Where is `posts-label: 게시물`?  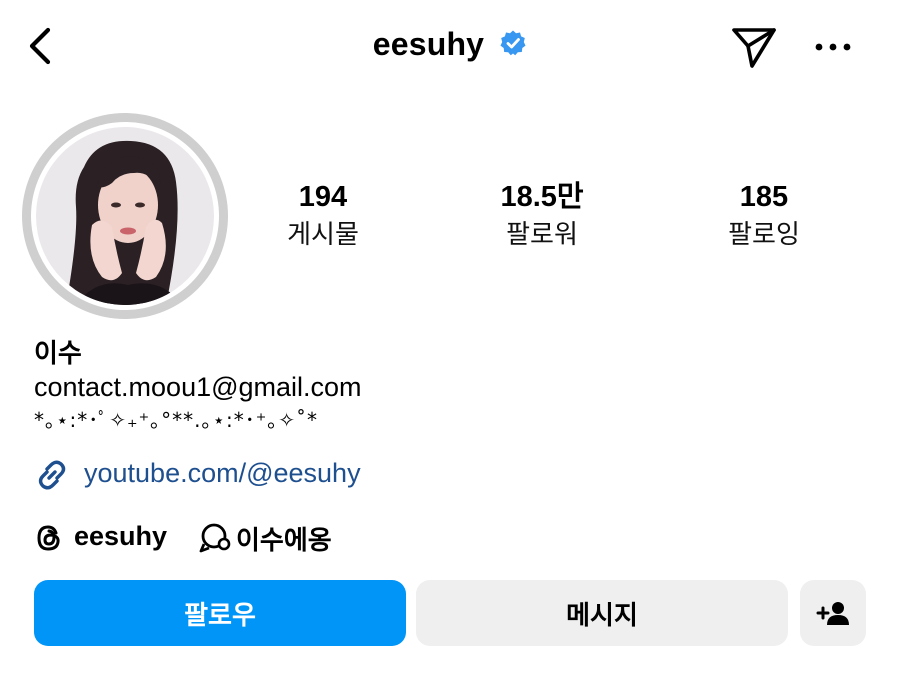 posts-label: 게시물 is located at coordinates (323, 235).